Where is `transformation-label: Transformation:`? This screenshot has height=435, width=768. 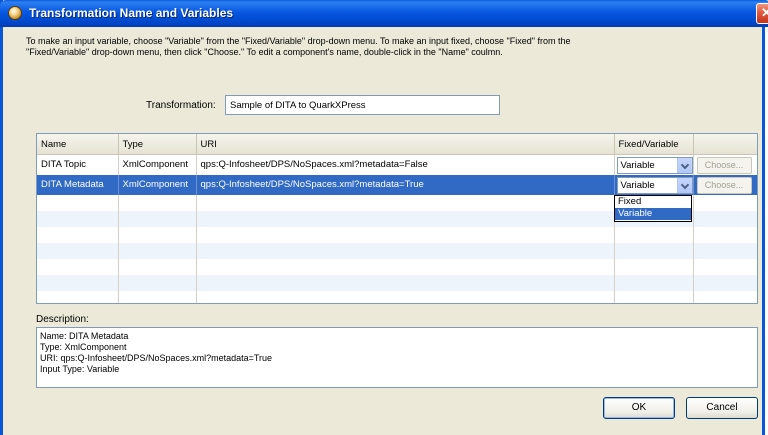
transformation-label: Transformation: is located at coordinates (181, 105).